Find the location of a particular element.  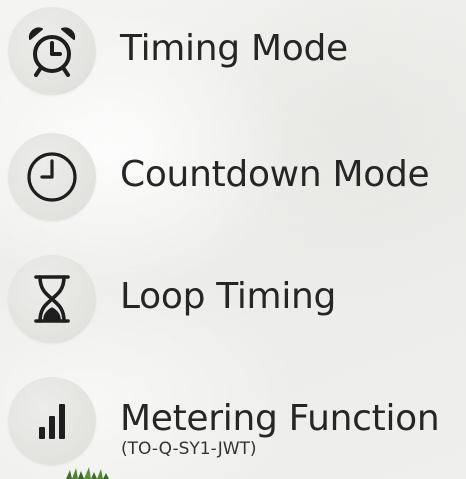

hourglass-icon is located at coordinates (52, 299).